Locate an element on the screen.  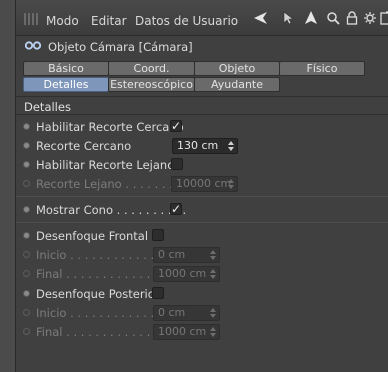
param-label: Desenfoque Posterior is located at coordinates (98, 294).